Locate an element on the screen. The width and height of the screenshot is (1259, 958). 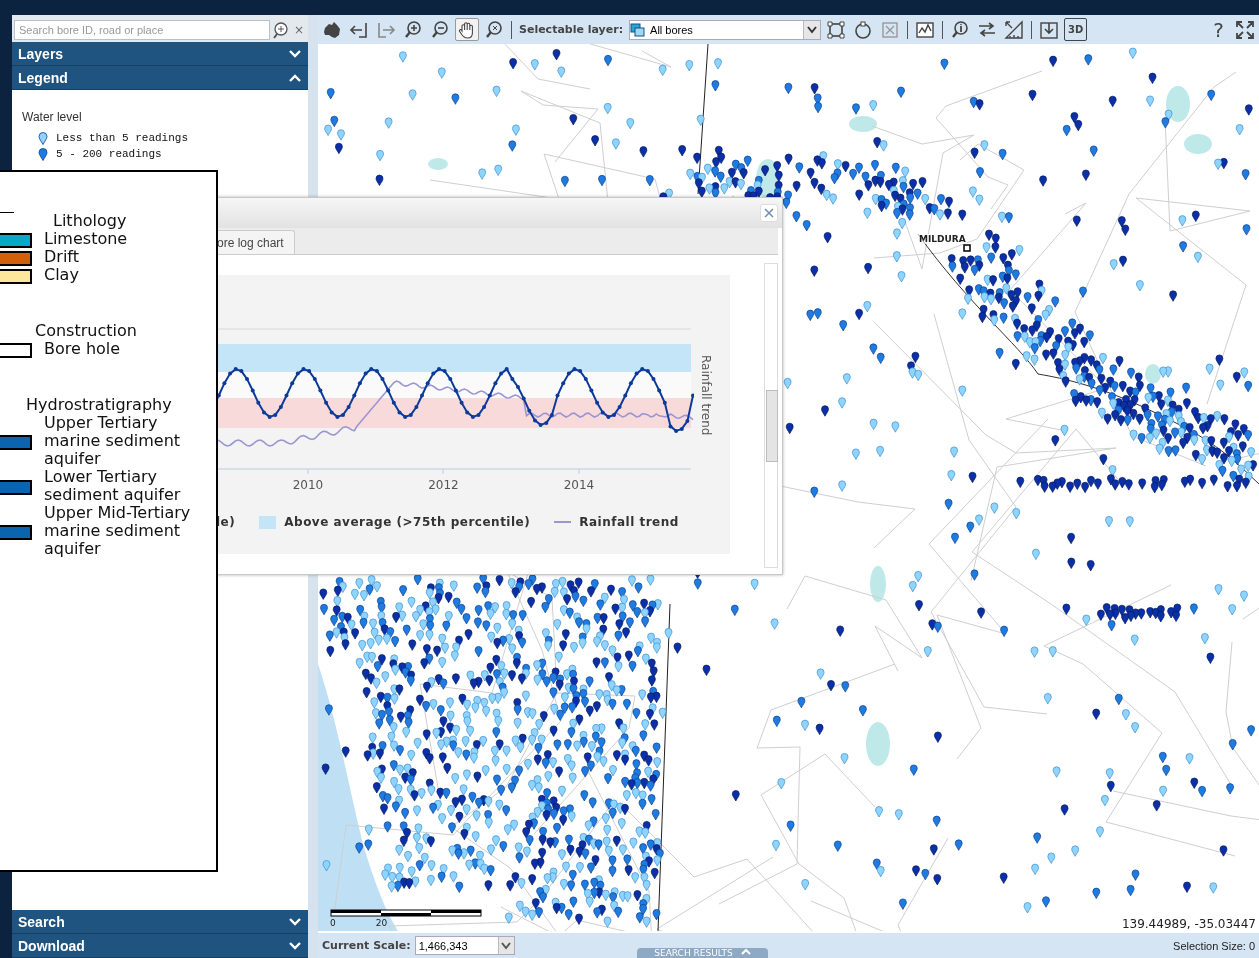
scale-select: 1,466,343 is located at coordinates (464, 945).